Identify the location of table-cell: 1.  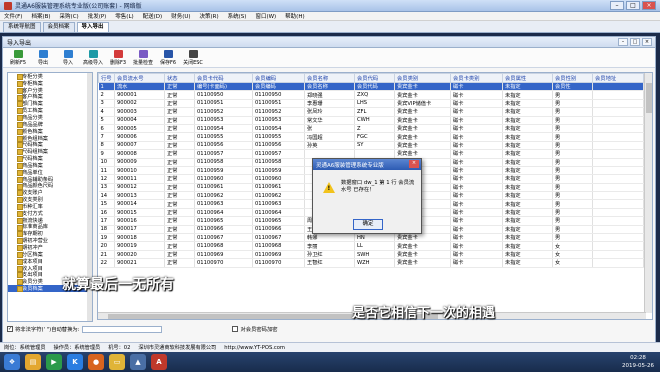
(106, 87).